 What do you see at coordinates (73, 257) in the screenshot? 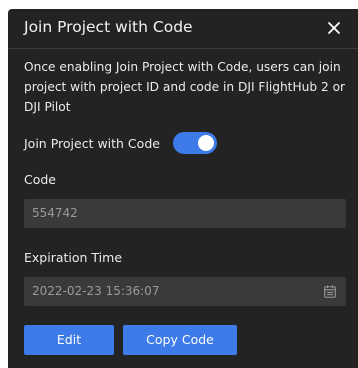
I see `expiration-label: Expiration Time` at bounding box center [73, 257].